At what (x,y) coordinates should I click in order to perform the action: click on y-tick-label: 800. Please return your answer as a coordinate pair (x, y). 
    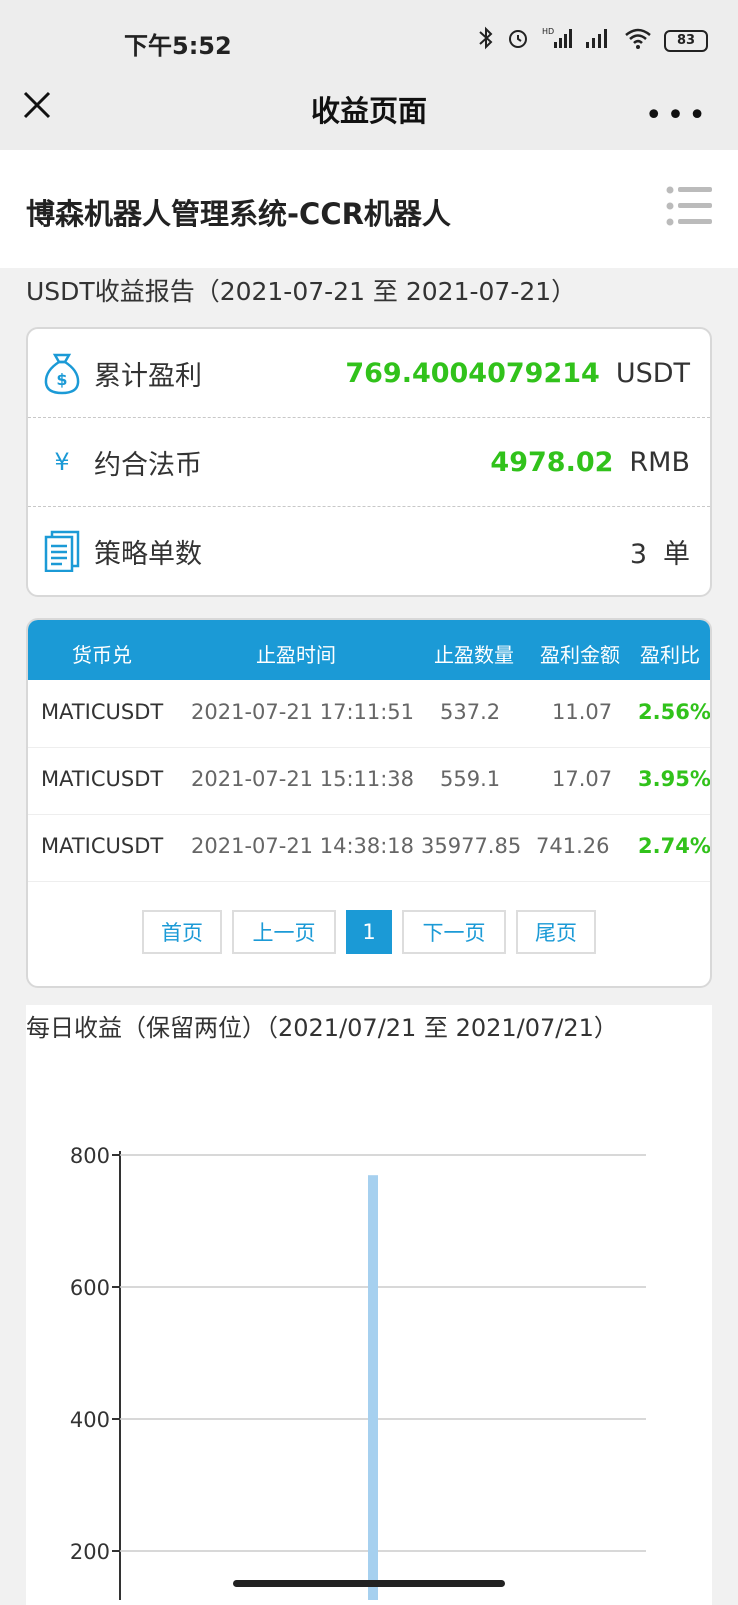
    Looking at the image, I should click on (90, 1156).